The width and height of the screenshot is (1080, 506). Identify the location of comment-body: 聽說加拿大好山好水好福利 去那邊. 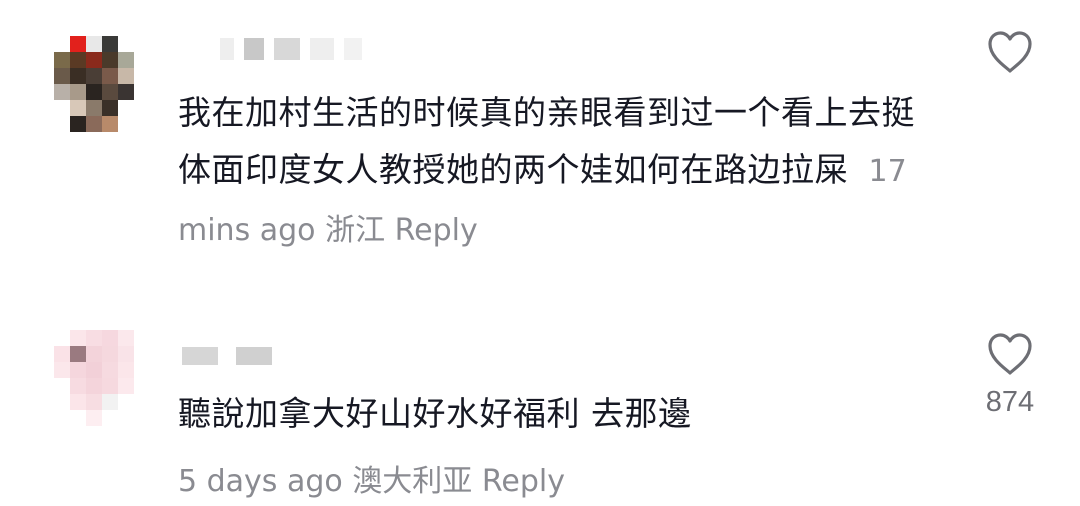
(548, 413).